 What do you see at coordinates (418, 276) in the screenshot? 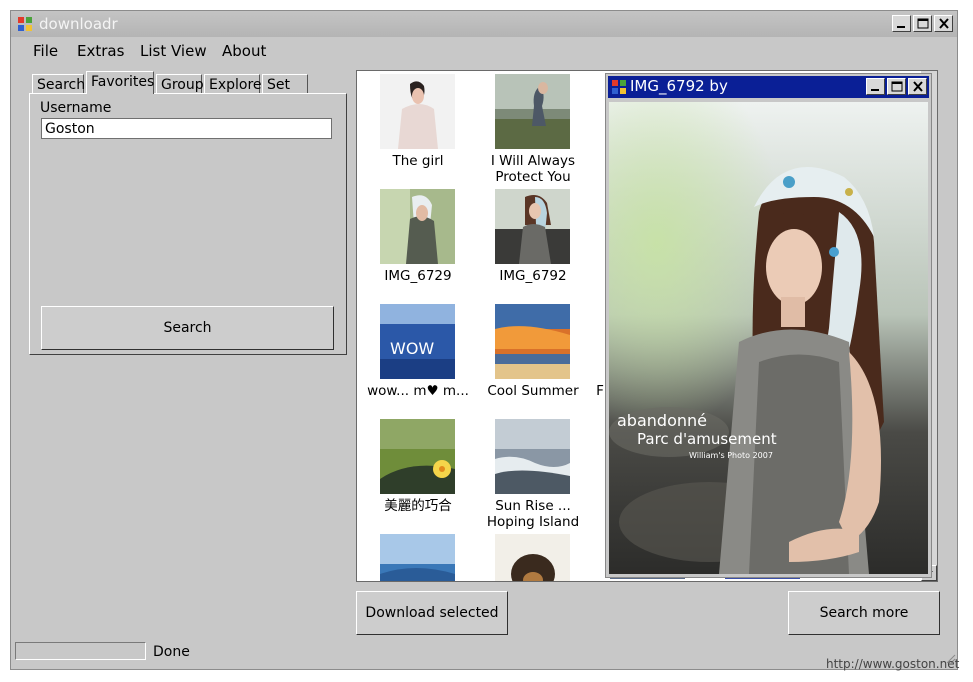
I see `item-caption: IMG_6729` at bounding box center [418, 276].